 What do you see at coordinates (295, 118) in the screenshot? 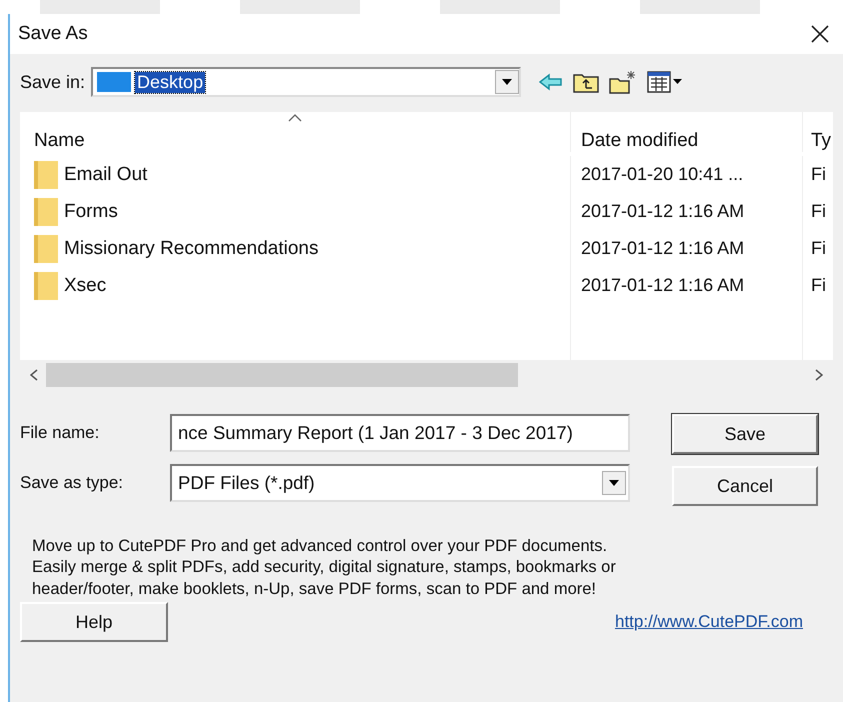
I see `sort-caret-icon` at bounding box center [295, 118].